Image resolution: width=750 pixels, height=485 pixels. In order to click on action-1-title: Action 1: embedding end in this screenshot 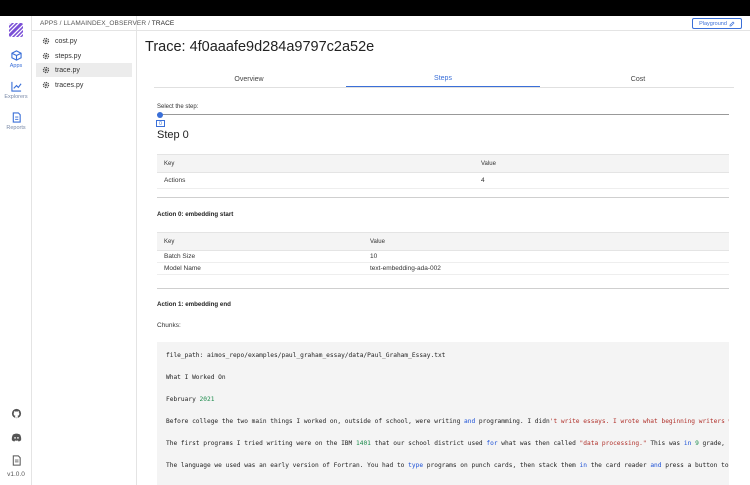, I will do `click(194, 304)`.